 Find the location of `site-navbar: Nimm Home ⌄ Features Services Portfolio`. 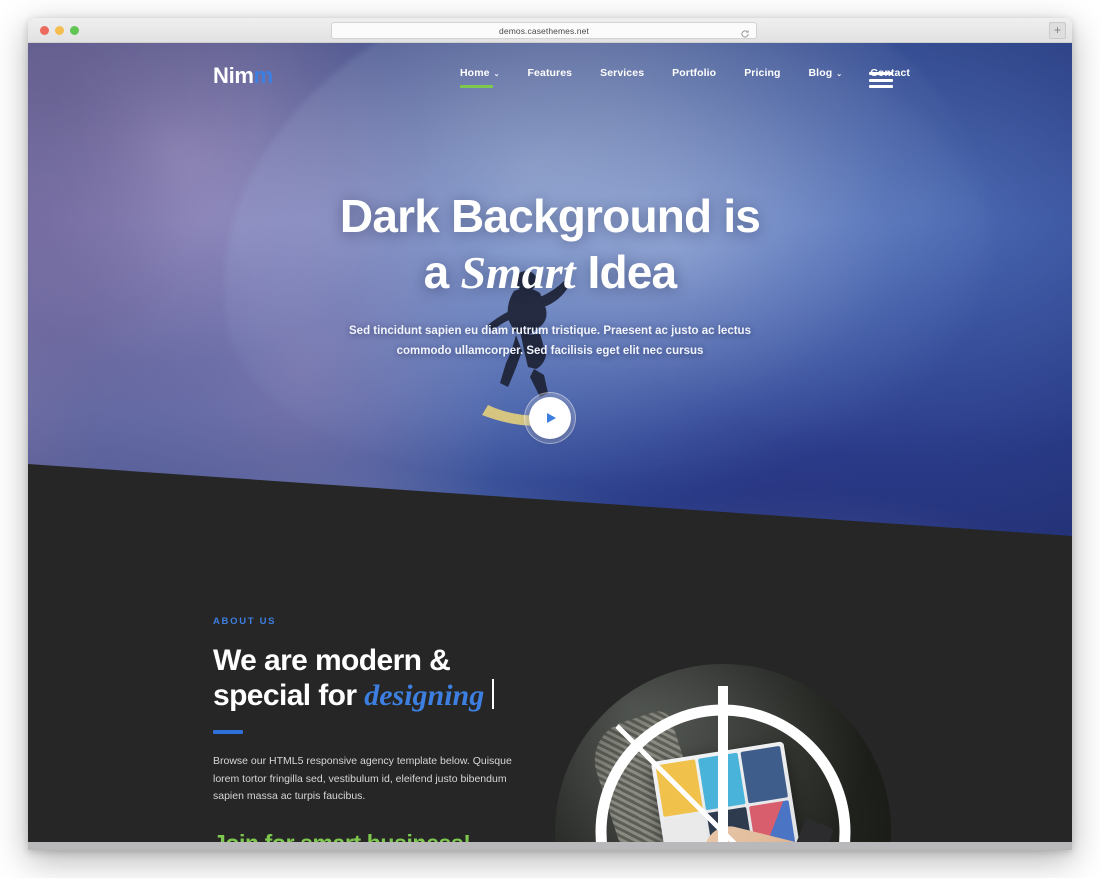

site-navbar: Nimm Home ⌄ Features Services Portfolio is located at coordinates (550, 76).